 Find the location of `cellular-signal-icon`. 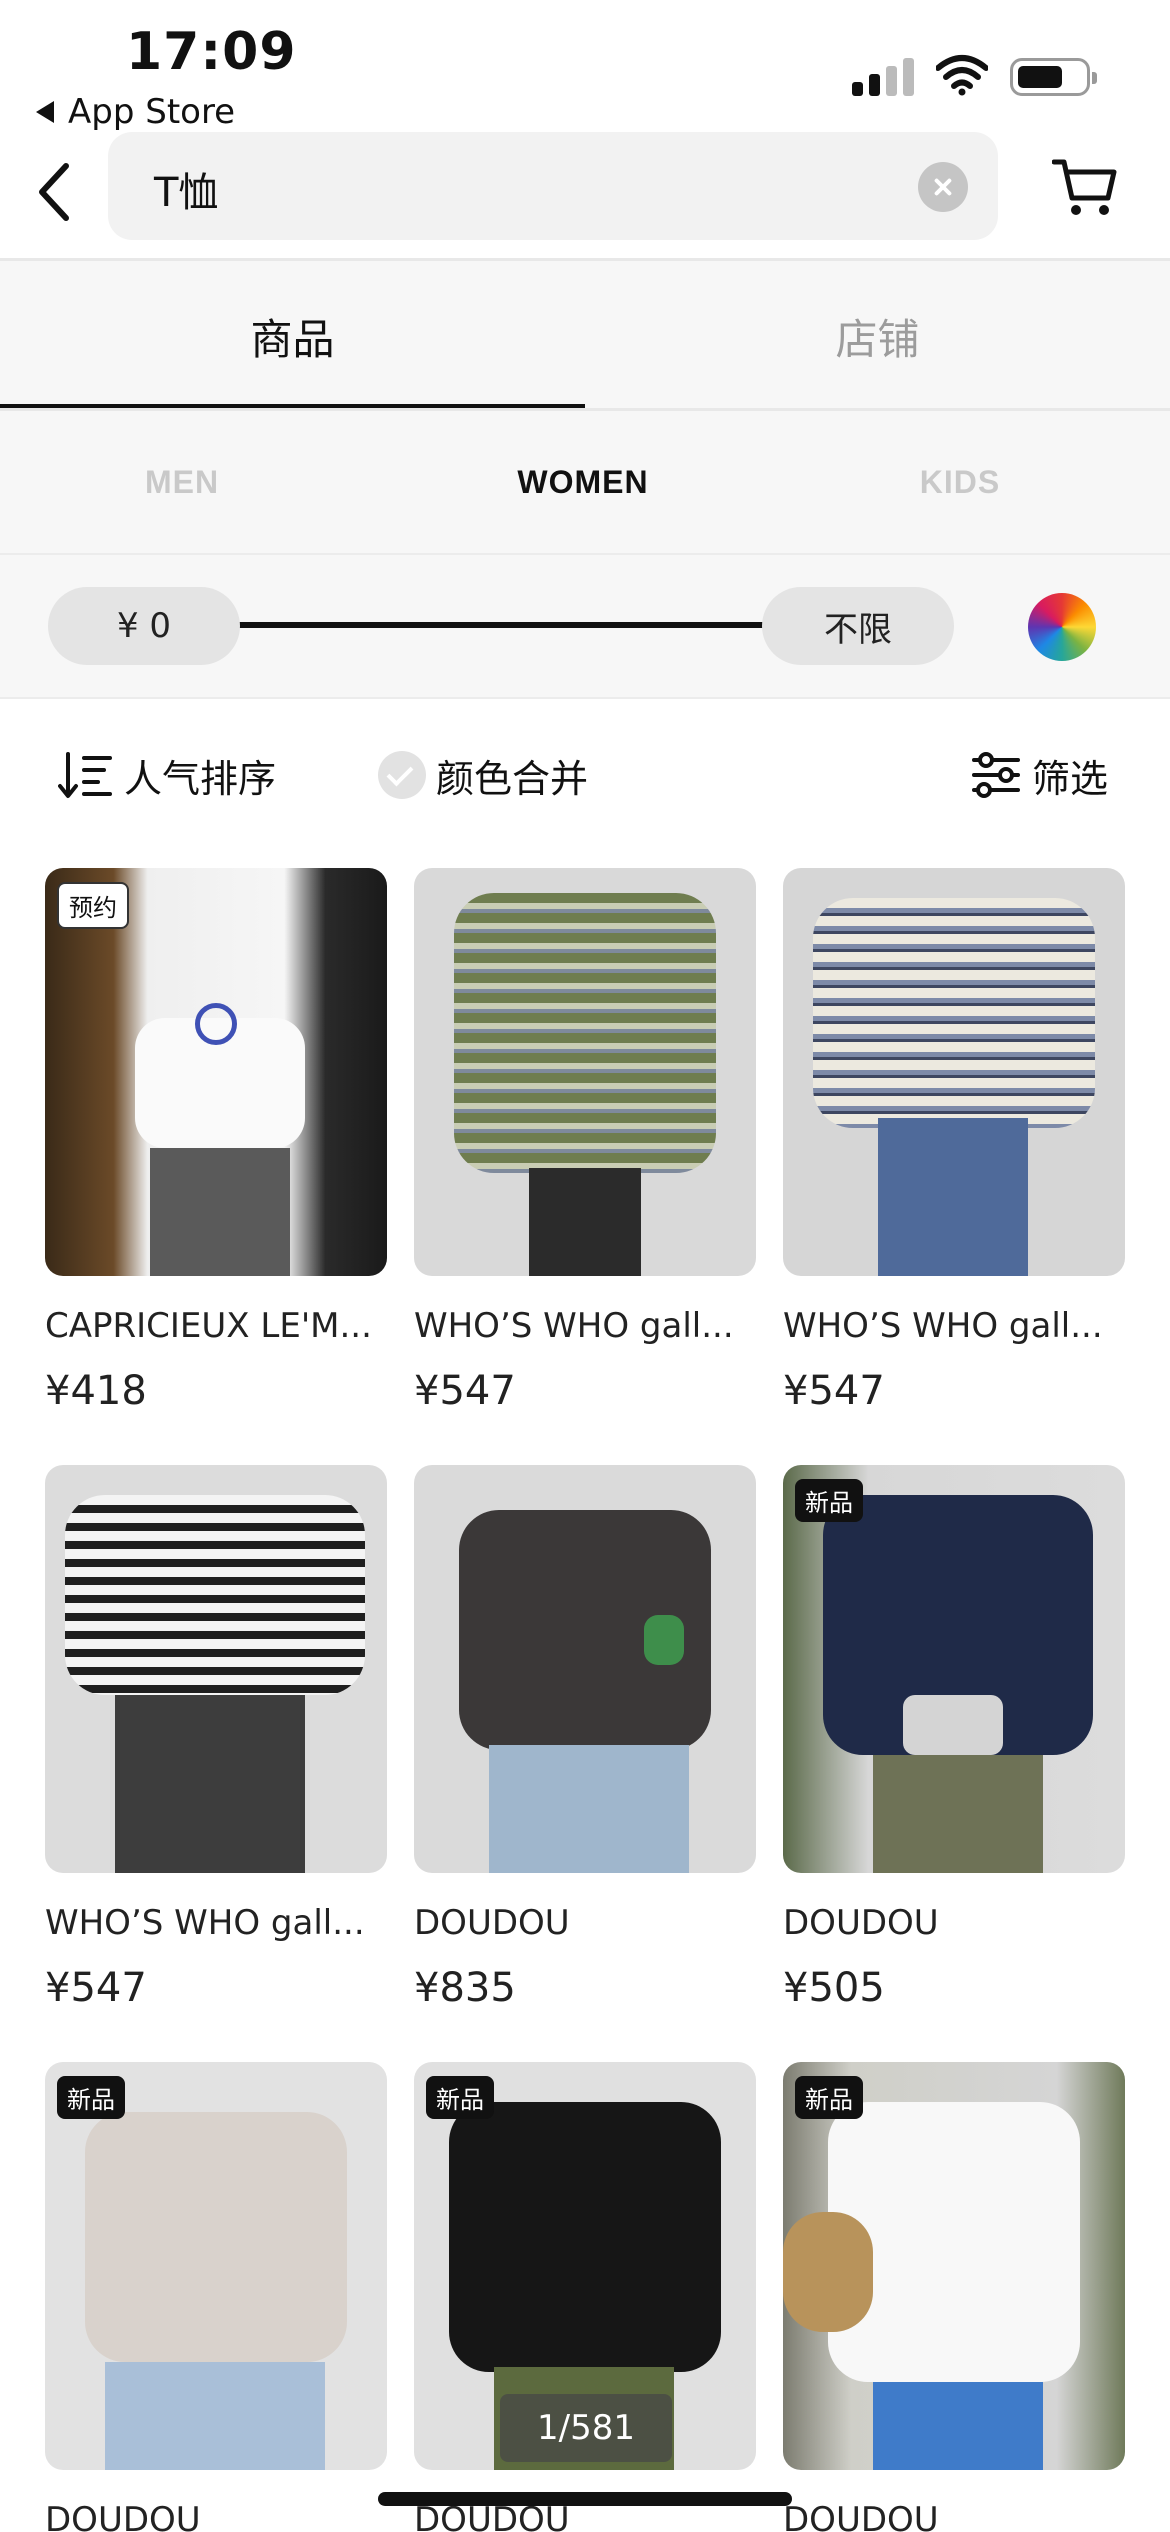

cellular-signal-icon is located at coordinates (883, 77).